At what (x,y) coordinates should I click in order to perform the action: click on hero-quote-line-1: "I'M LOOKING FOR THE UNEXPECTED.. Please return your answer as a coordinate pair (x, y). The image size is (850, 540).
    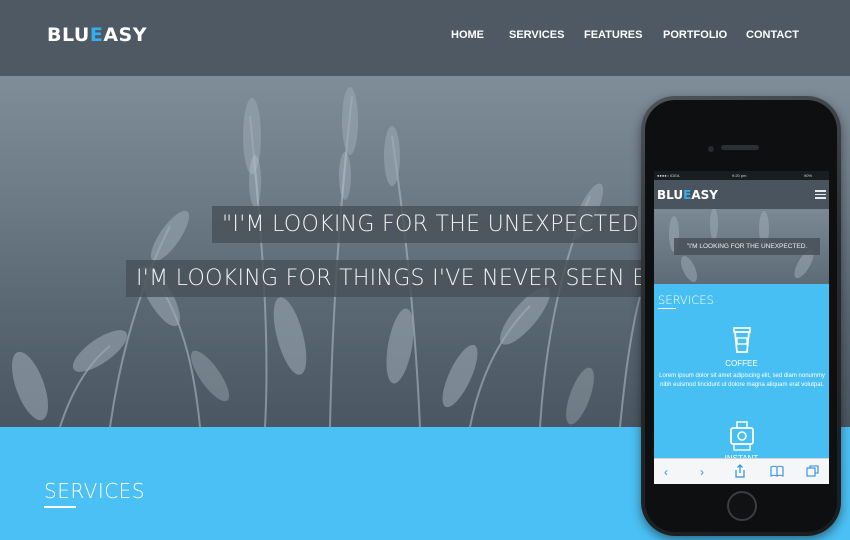
    Looking at the image, I should click on (425, 224).